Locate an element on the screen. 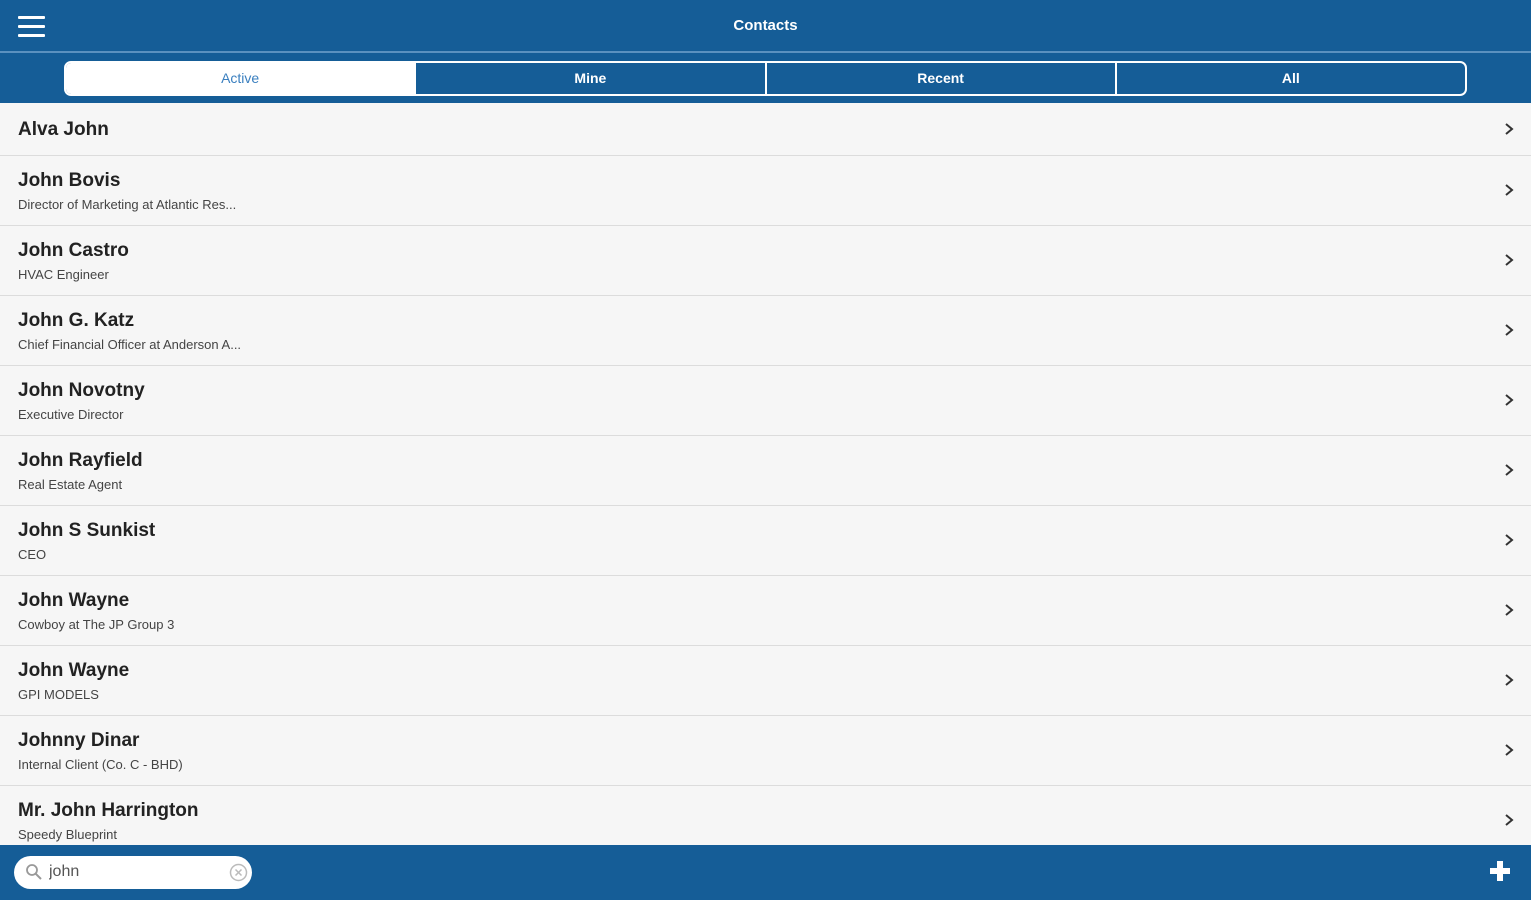 The width and height of the screenshot is (1531, 900). clear-icon is located at coordinates (238, 872).